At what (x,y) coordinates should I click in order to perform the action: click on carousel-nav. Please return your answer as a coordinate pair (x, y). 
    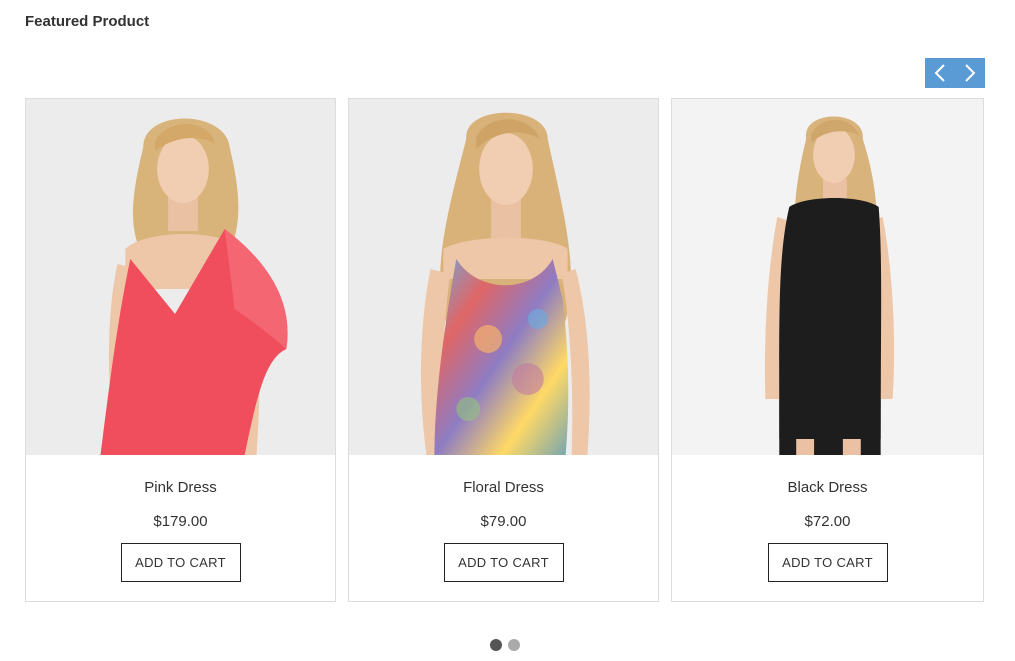
    Looking at the image, I should click on (955, 73).